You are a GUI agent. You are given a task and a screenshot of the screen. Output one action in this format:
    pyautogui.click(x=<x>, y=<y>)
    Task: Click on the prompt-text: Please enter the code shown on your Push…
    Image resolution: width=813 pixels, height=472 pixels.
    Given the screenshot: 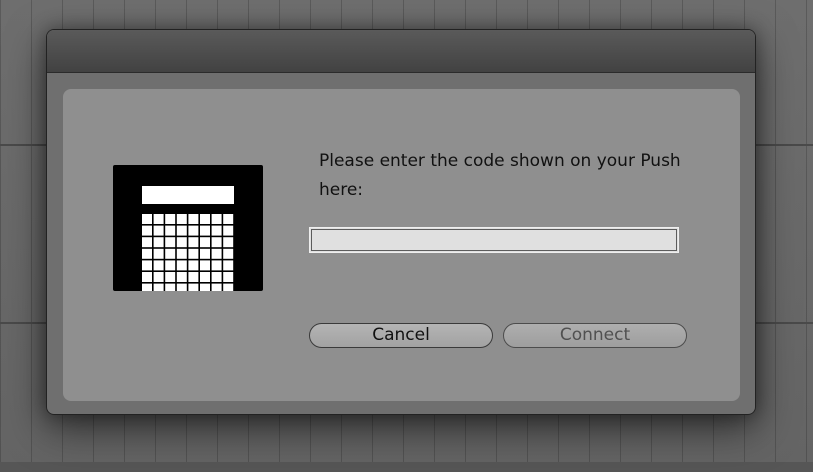 What is the action you would take?
    pyautogui.click(x=500, y=175)
    